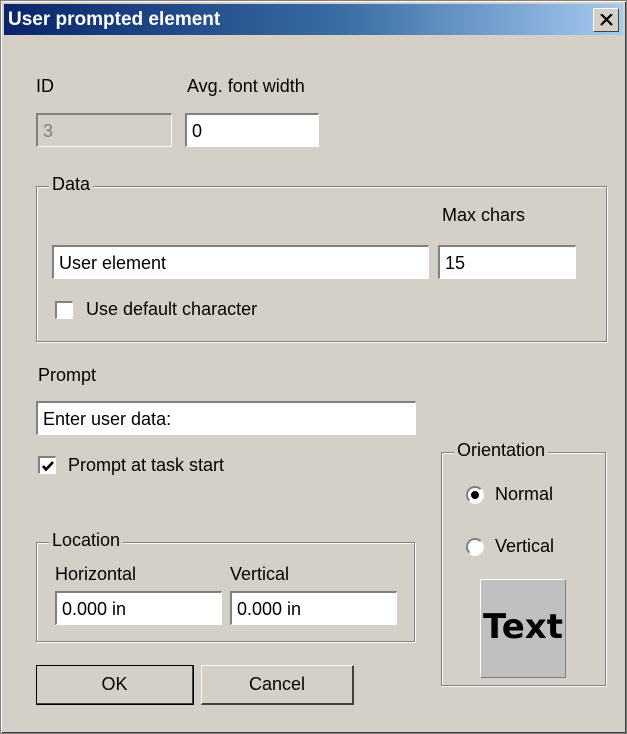 The height and width of the screenshot is (734, 627). I want to click on id-label: ID, so click(45, 86).